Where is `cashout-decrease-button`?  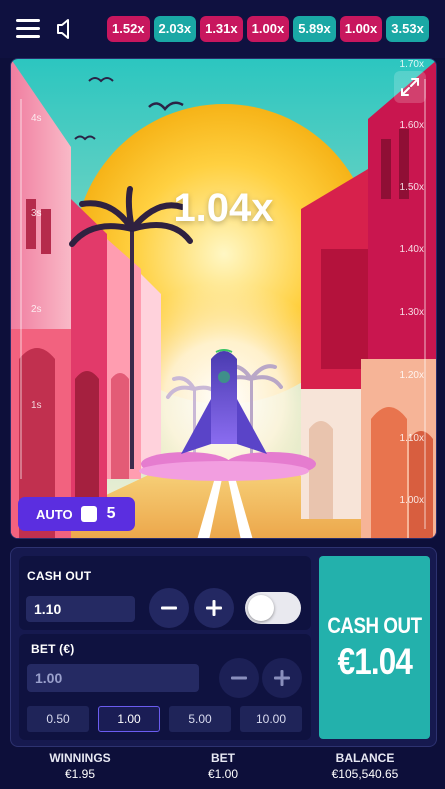
cashout-decrease-button is located at coordinates (169, 608).